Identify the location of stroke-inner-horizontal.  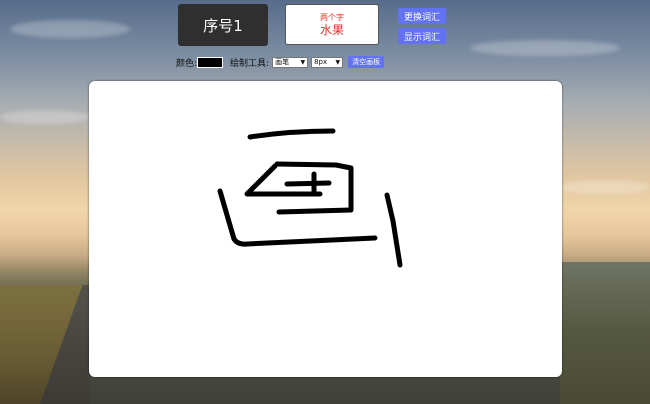
(308, 183).